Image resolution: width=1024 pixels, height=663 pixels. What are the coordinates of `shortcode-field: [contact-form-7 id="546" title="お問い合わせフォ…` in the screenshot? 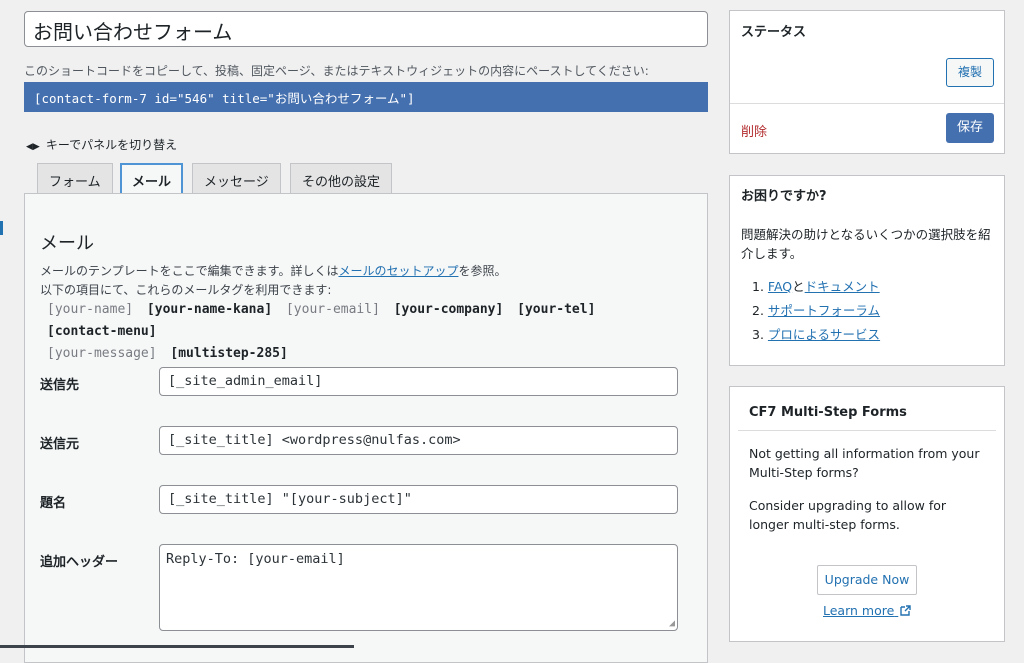 It's located at (366, 97).